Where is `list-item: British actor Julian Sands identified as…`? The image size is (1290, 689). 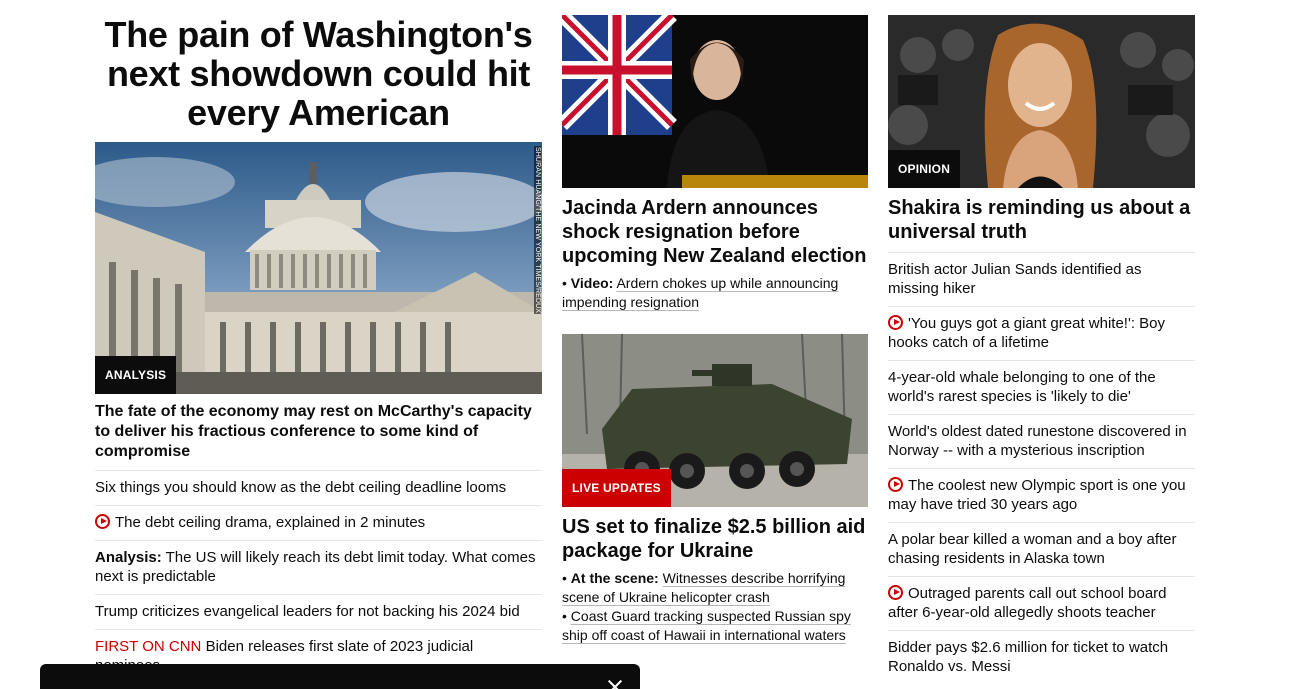
list-item: British actor Julian Sands identified as… is located at coordinates (1041, 279).